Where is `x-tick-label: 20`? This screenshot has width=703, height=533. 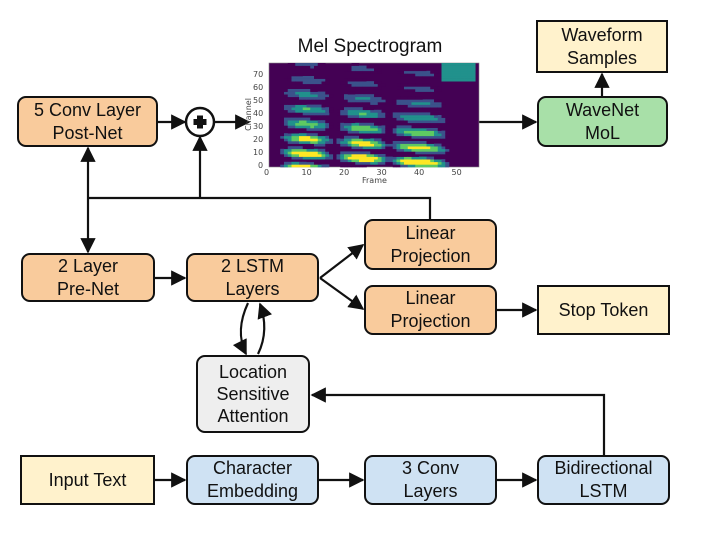 x-tick-label: 20 is located at coordinates (344, 172).